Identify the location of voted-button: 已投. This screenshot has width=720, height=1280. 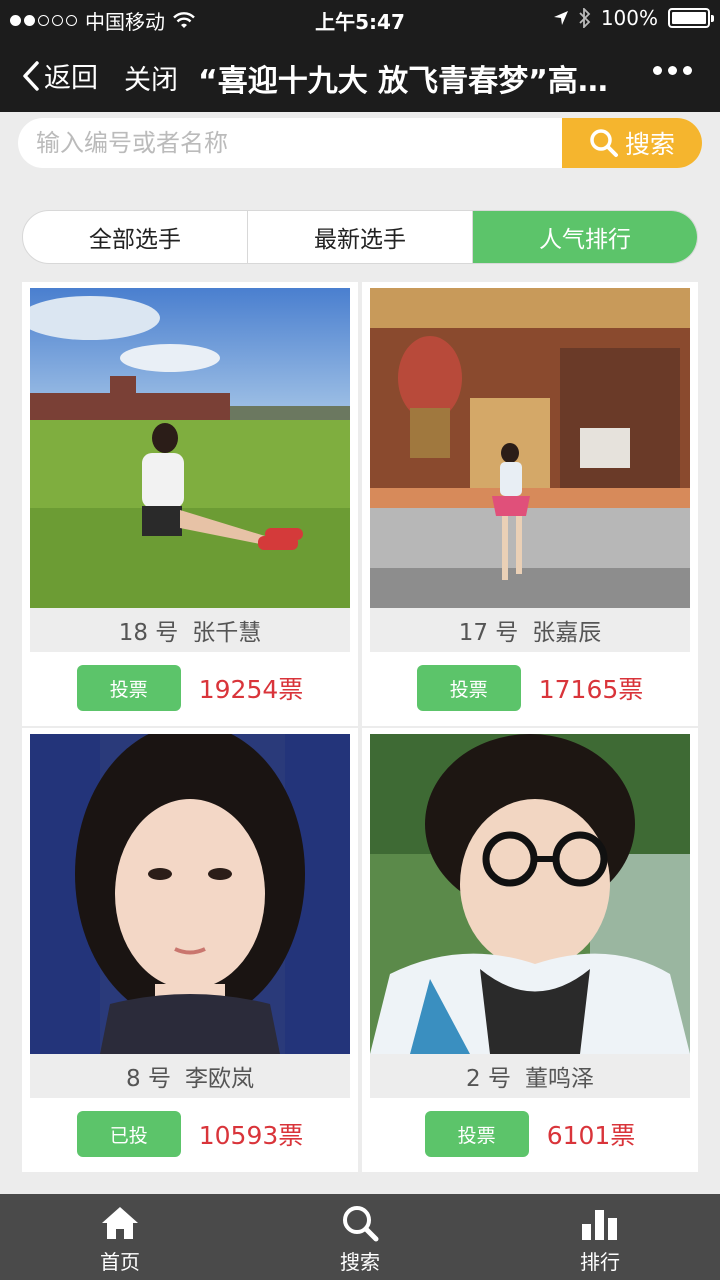
(128, 1134).